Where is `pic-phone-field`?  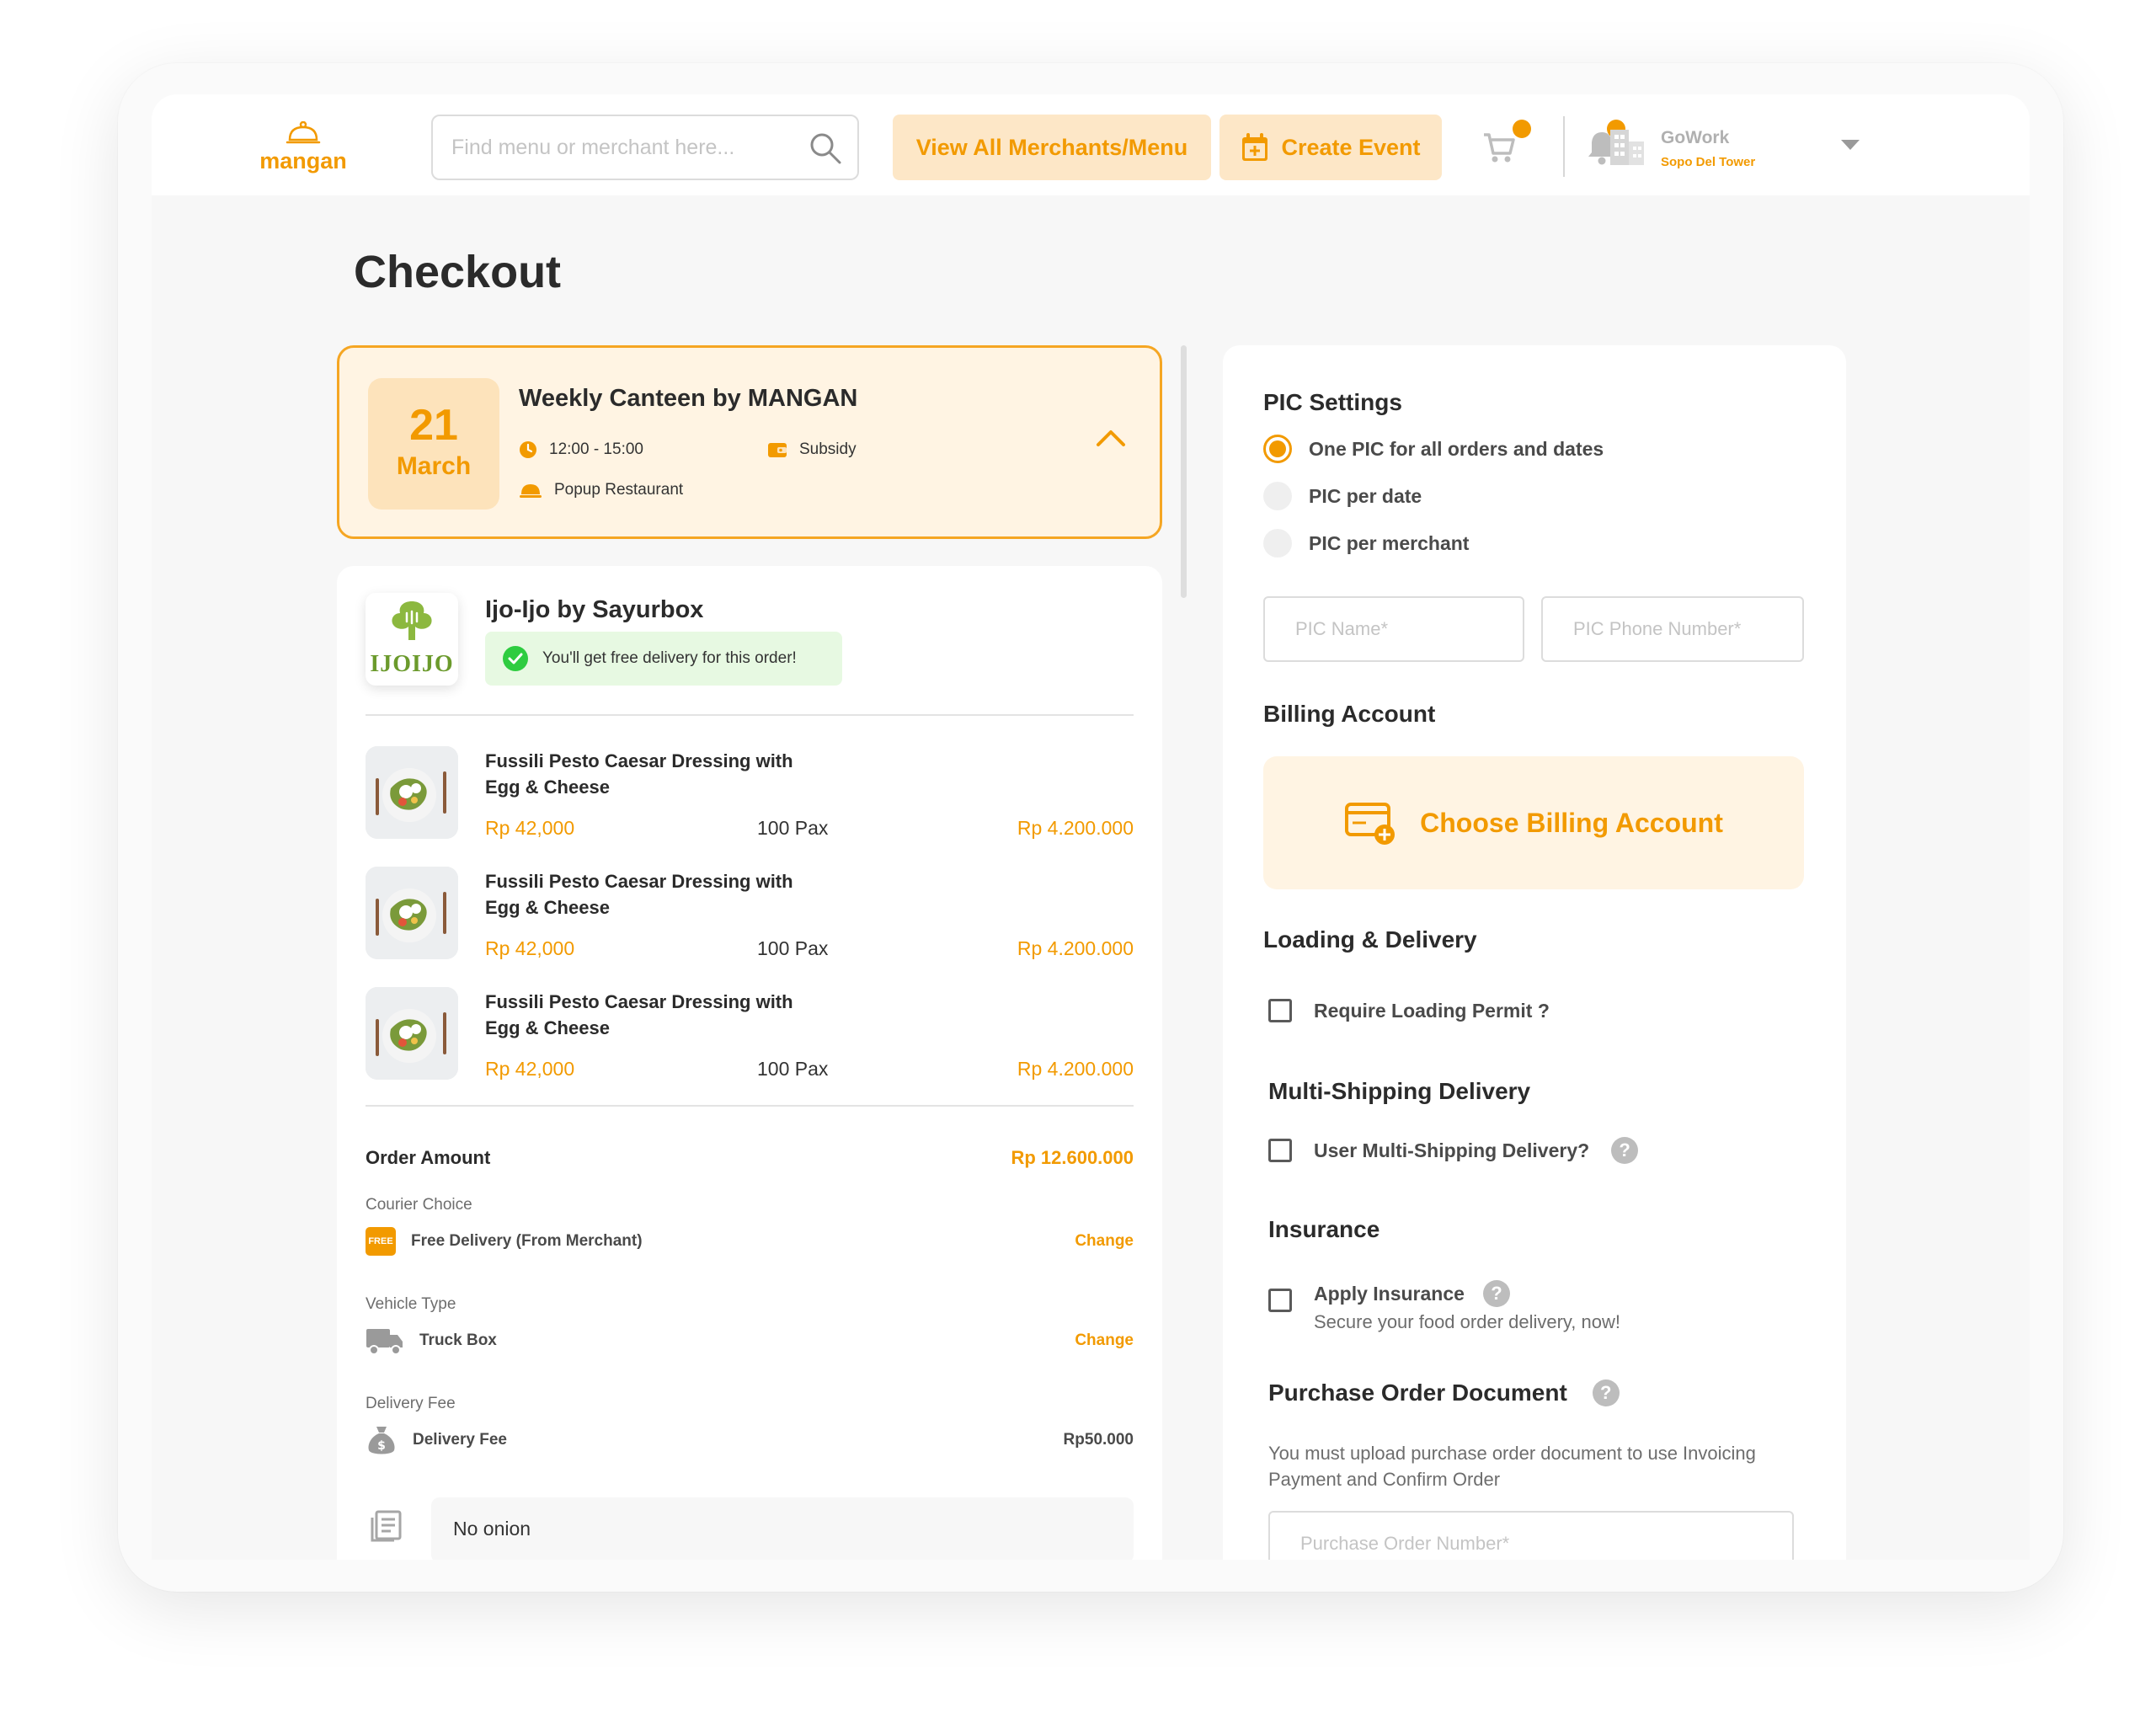 pic-phone-field is located at coordinates (1672, 629).